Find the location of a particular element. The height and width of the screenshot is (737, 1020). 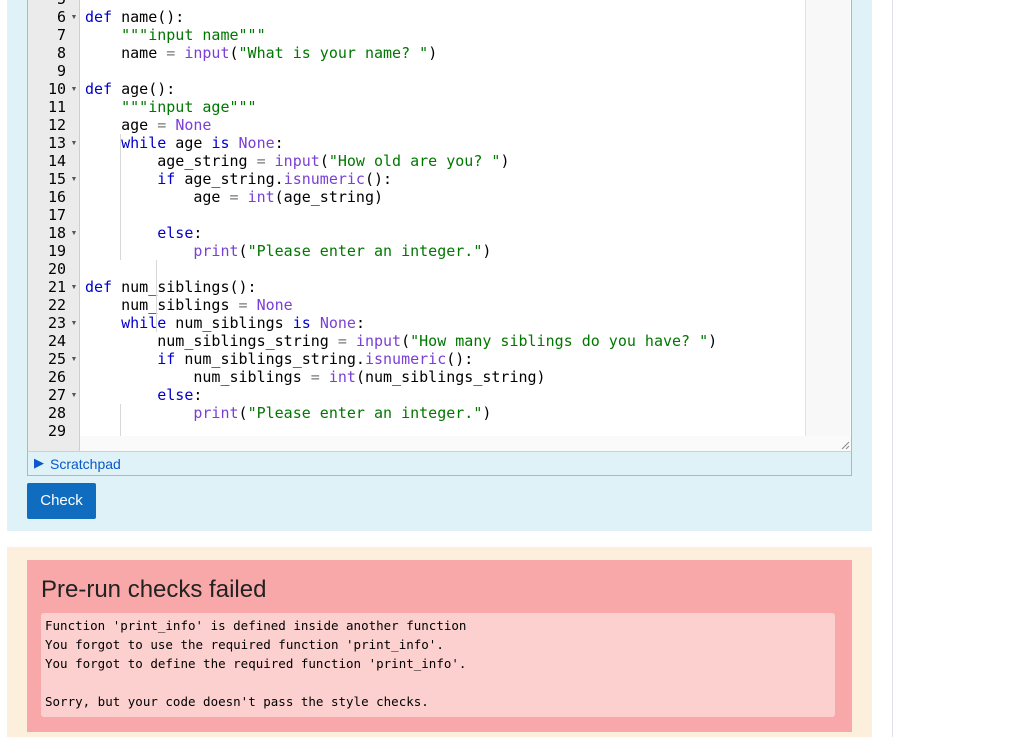

code-line: def num_siblings(): is located at coordinates (171, 287).